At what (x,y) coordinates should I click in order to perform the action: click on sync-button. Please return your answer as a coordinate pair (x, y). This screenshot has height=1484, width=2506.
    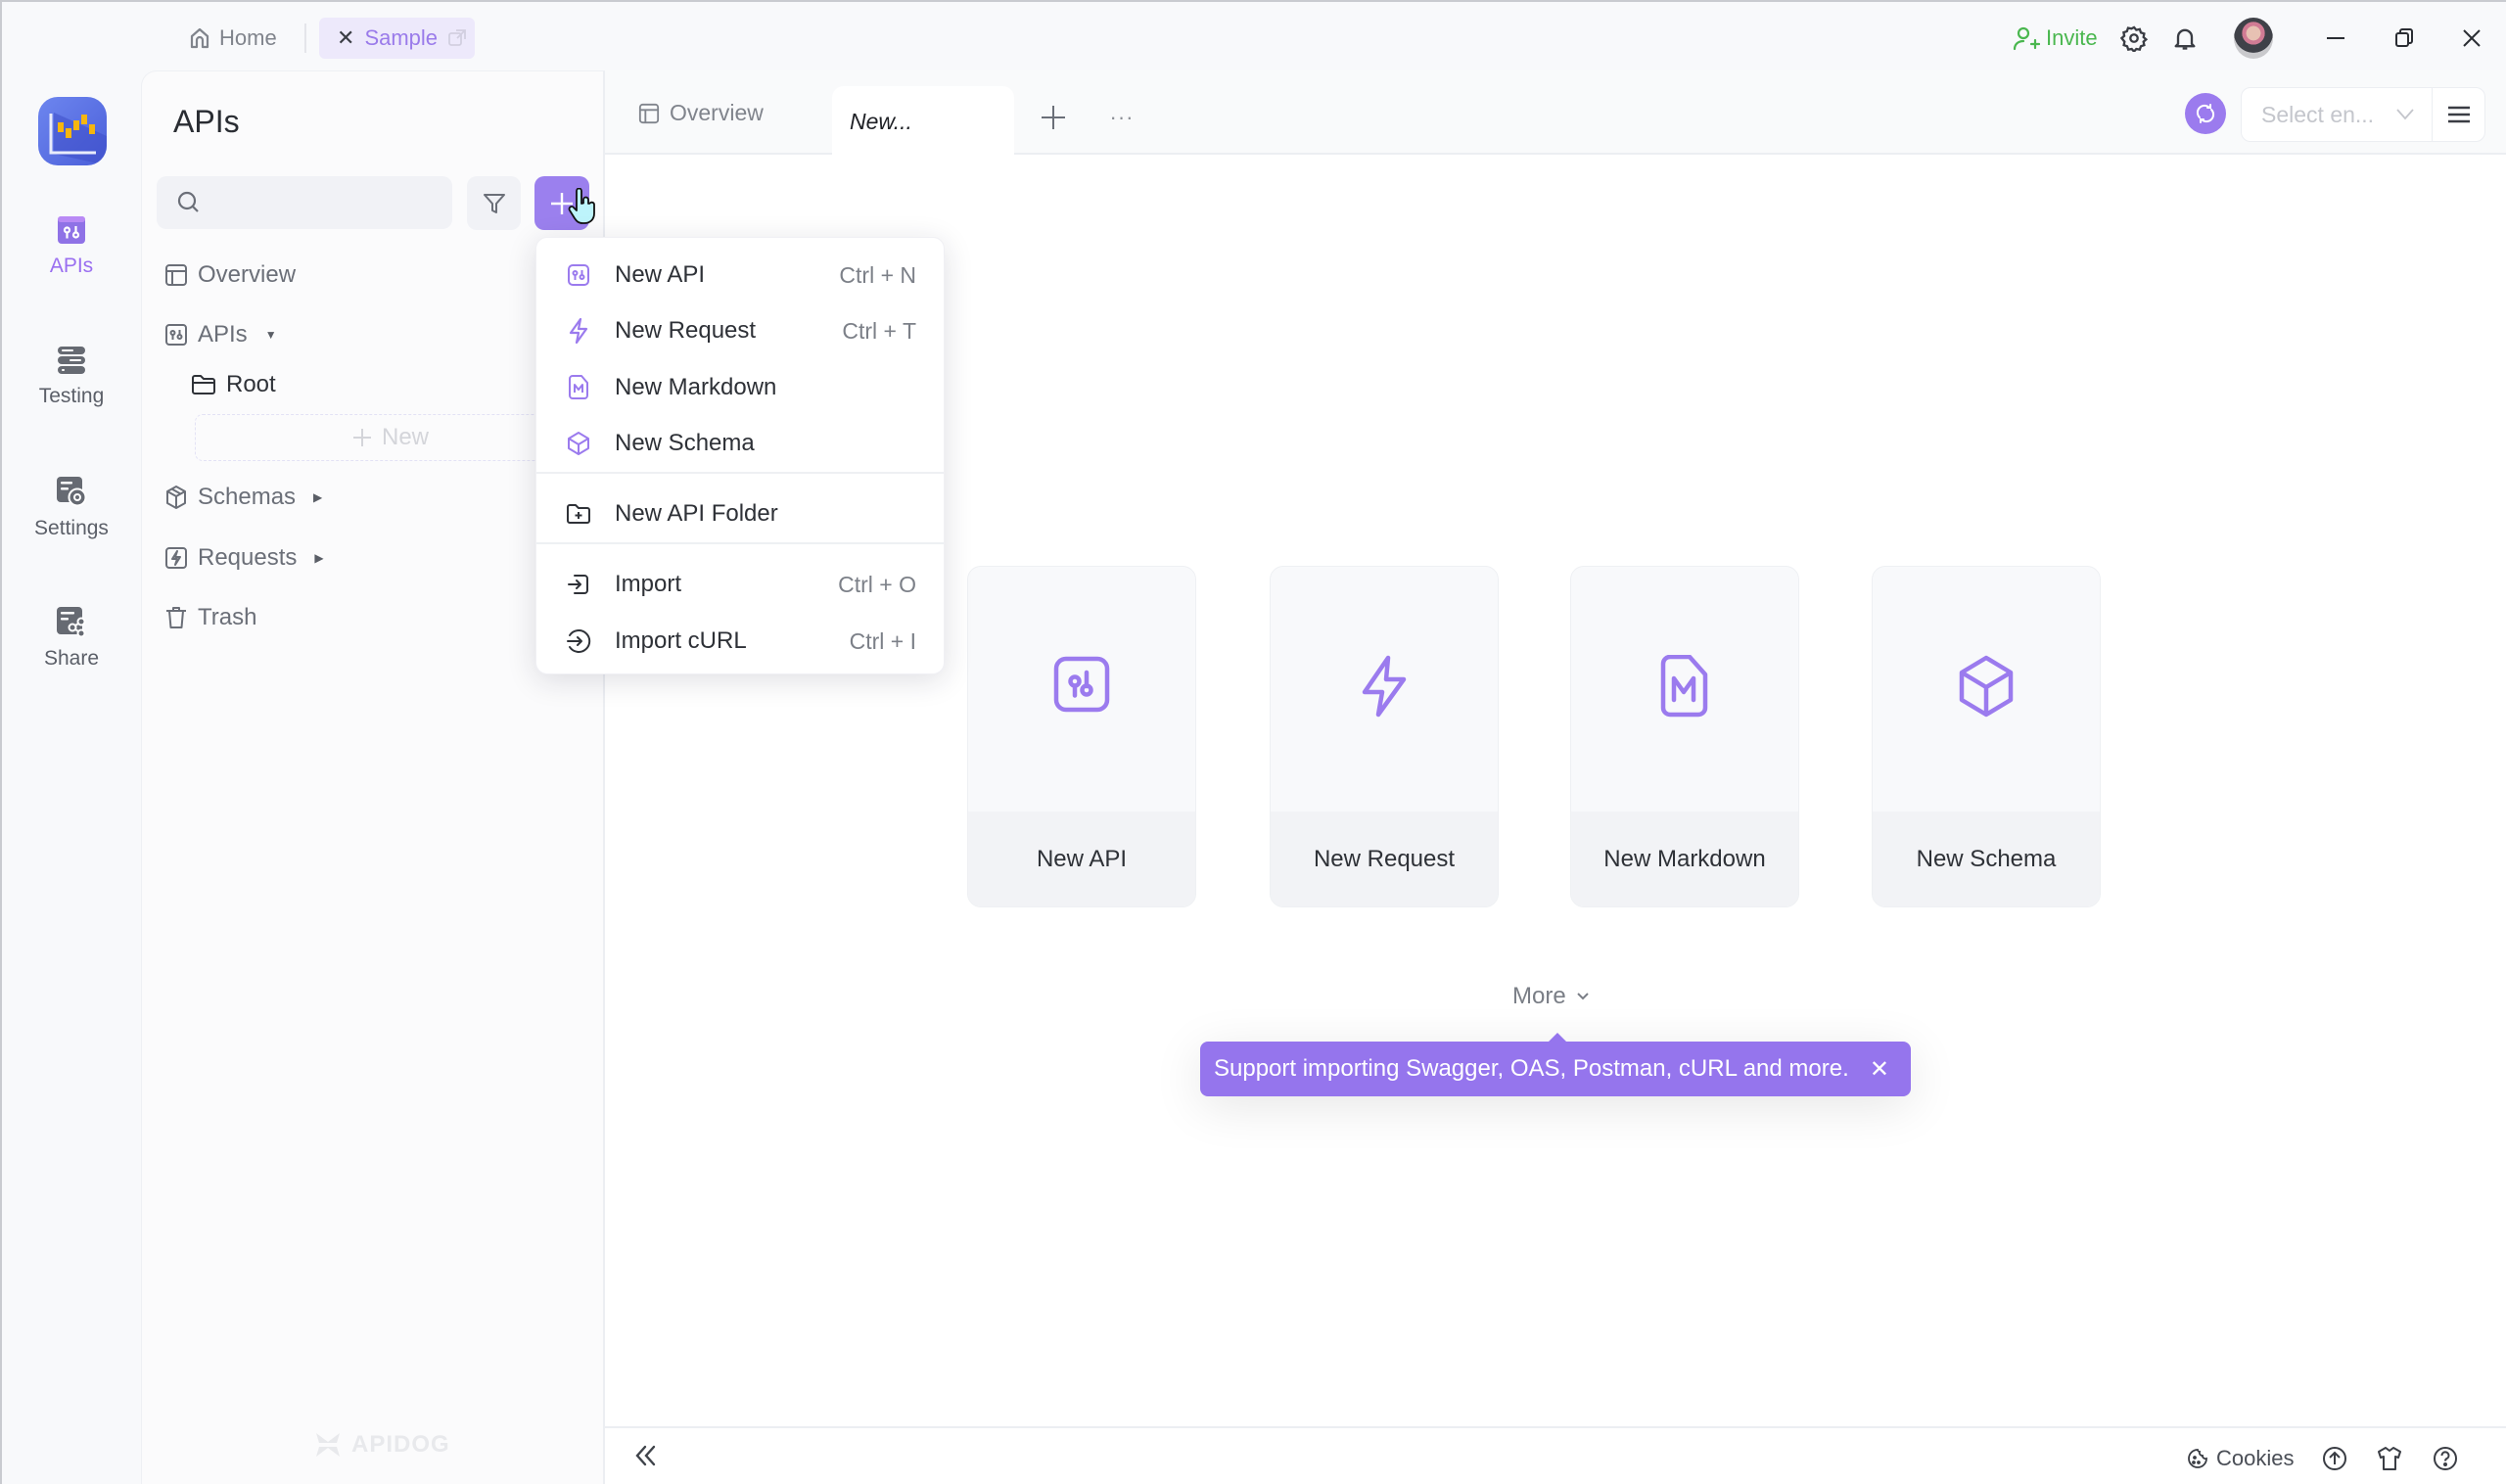
    Looking at the image, I should click on (2205, 113).